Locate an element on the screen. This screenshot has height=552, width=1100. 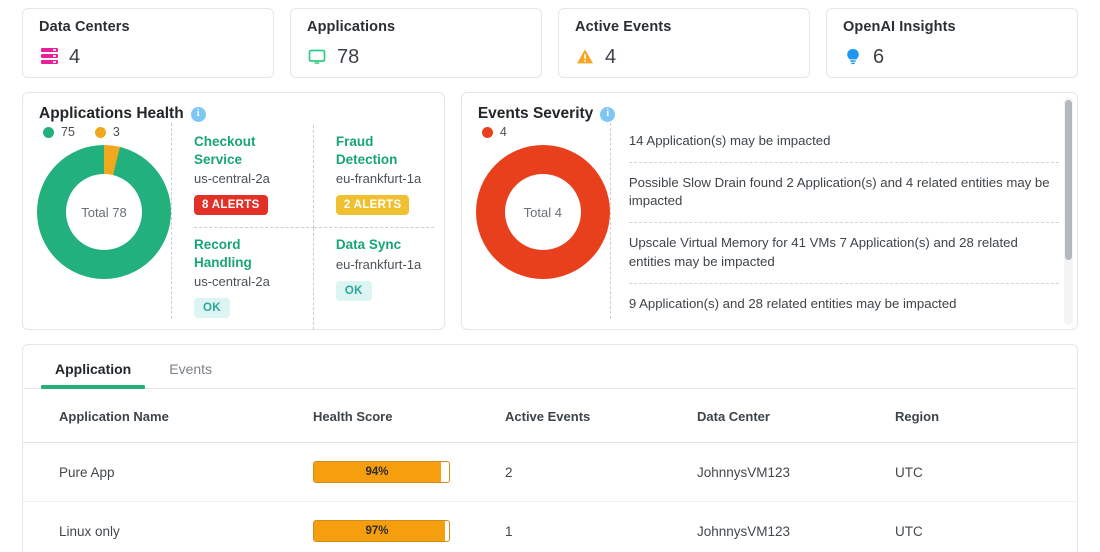
health-score-bar: 97% is located at coordinates (381, 531).